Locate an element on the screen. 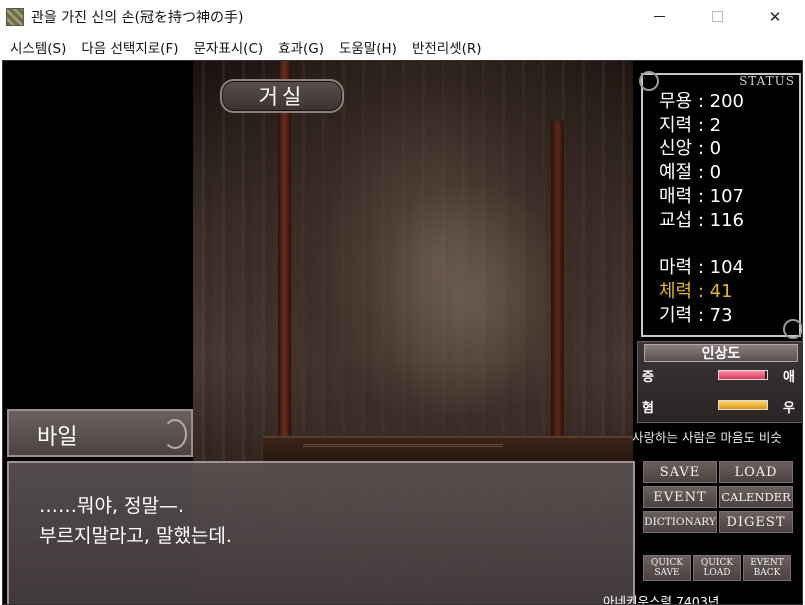 This screenshot has height=605, width=805. affection-fill-love is located at coordinates (742, 375).